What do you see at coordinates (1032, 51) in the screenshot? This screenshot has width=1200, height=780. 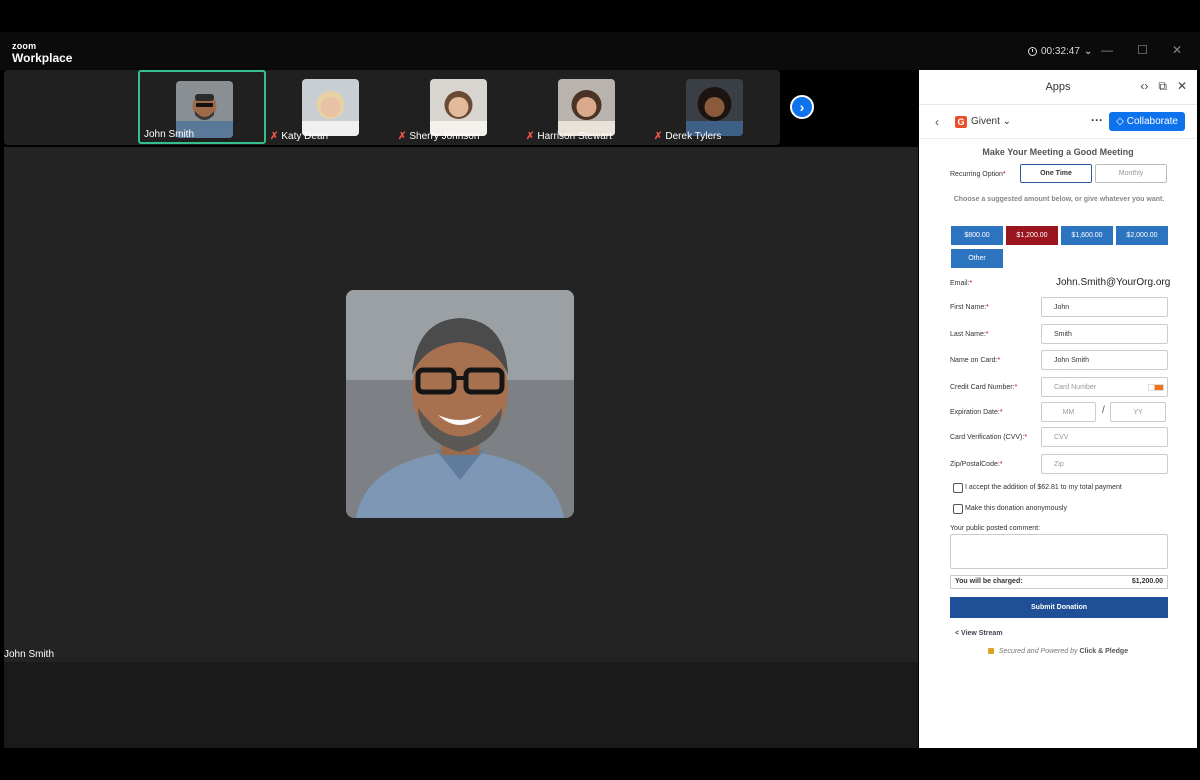 I see `clock-icon` at bounding box center [1032, 51].